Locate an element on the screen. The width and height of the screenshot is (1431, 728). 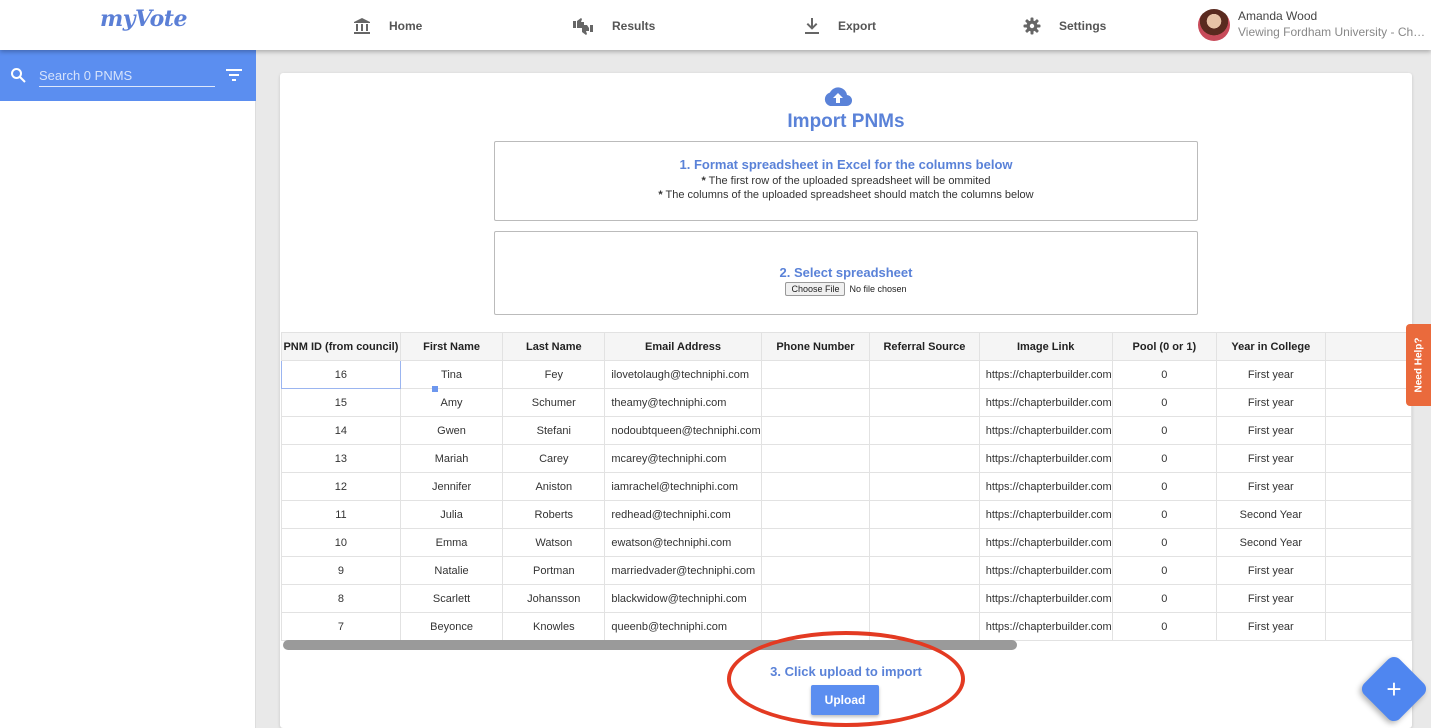
nav-home: Home is located at coordinates (387, 26).